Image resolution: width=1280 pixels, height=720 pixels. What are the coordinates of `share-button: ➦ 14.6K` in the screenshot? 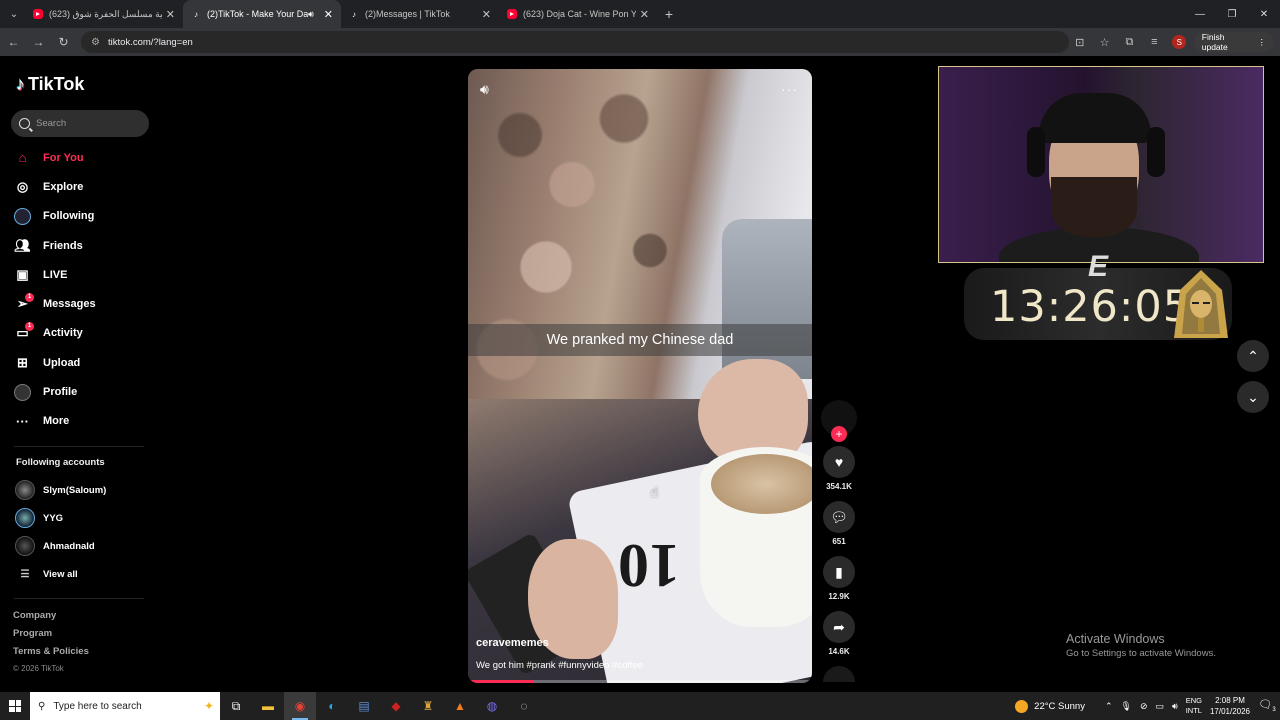 It's located at (839, 633).